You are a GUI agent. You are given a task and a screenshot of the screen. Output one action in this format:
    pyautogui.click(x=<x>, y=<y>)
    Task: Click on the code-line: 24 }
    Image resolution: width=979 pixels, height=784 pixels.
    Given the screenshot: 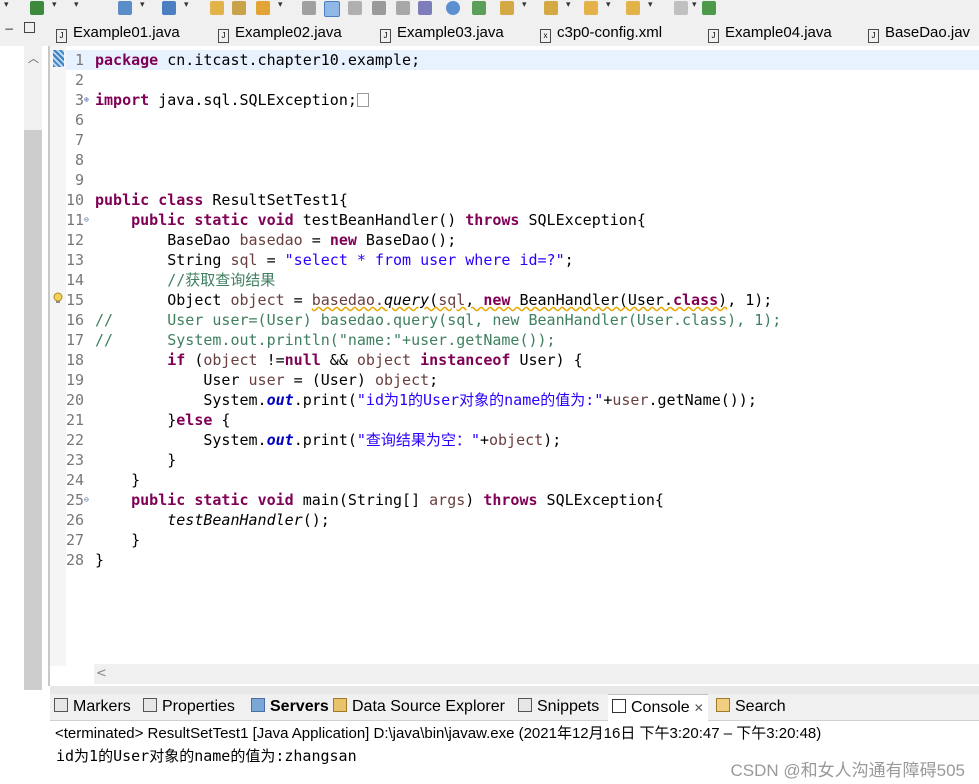 What is the action you would take?
    pyautogui.click(x=423, y=480)
    